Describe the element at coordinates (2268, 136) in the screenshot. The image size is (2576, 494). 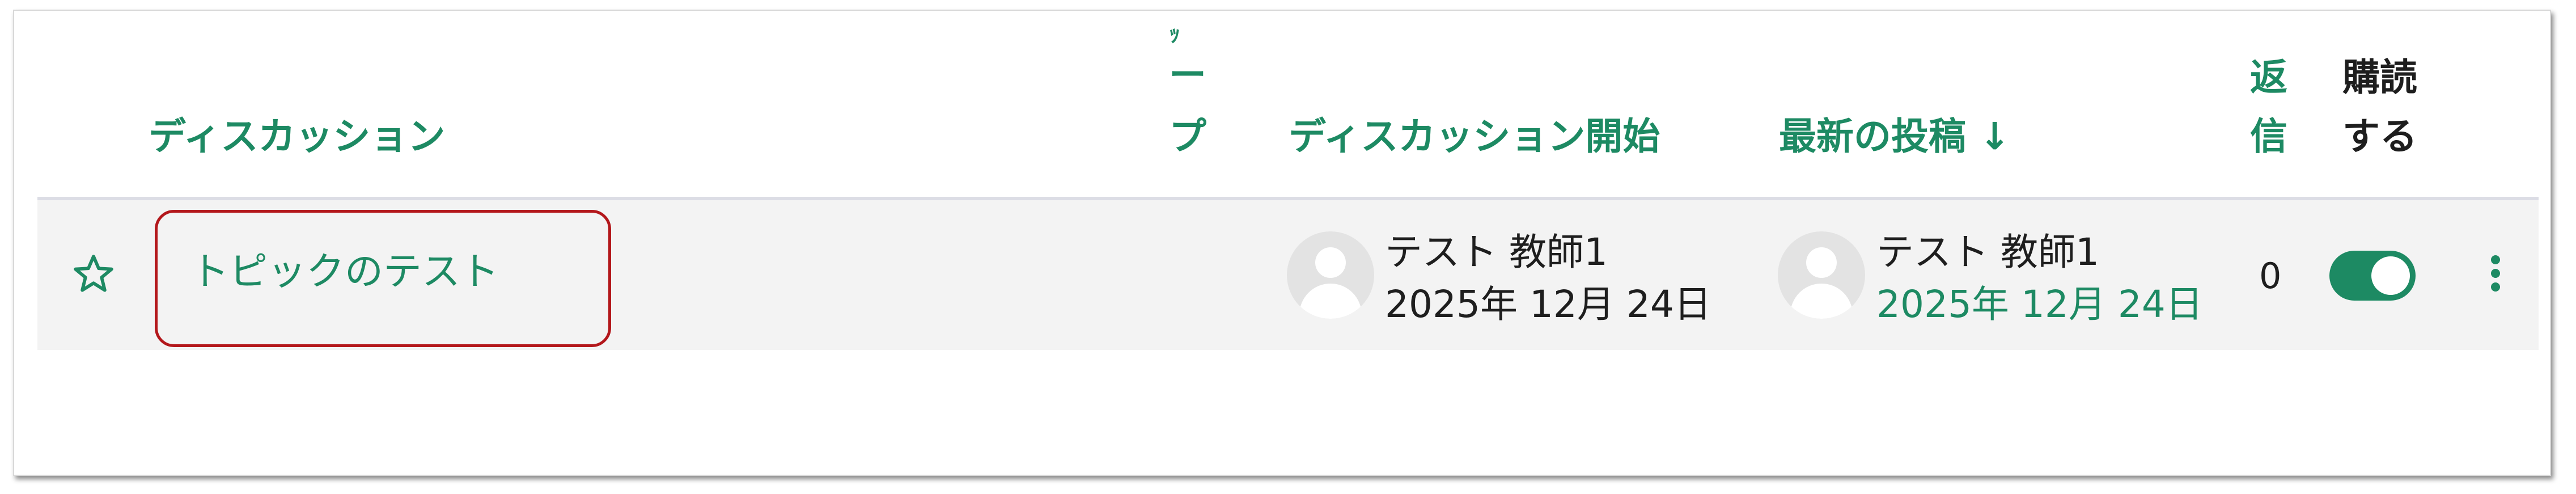
I see `header-replies-line2: 信` at that location.